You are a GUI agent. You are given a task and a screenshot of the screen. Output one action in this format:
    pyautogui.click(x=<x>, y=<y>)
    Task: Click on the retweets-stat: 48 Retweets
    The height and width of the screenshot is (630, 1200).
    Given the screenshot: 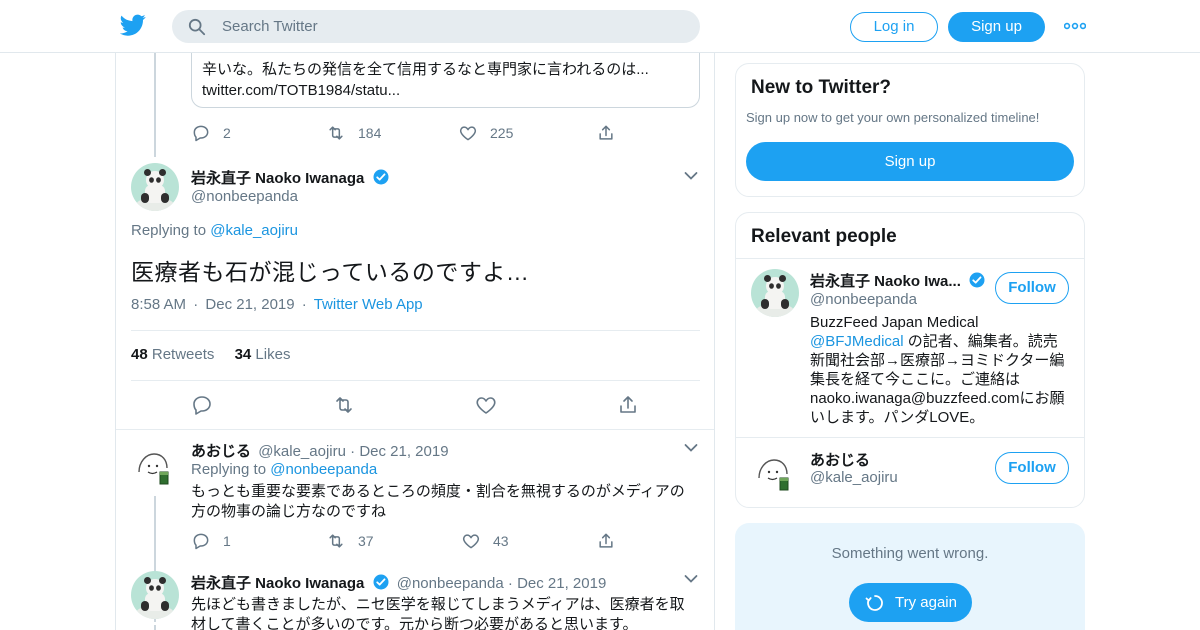 What is the action you would take?
    pyautogui.click(x=172, y=354)
    